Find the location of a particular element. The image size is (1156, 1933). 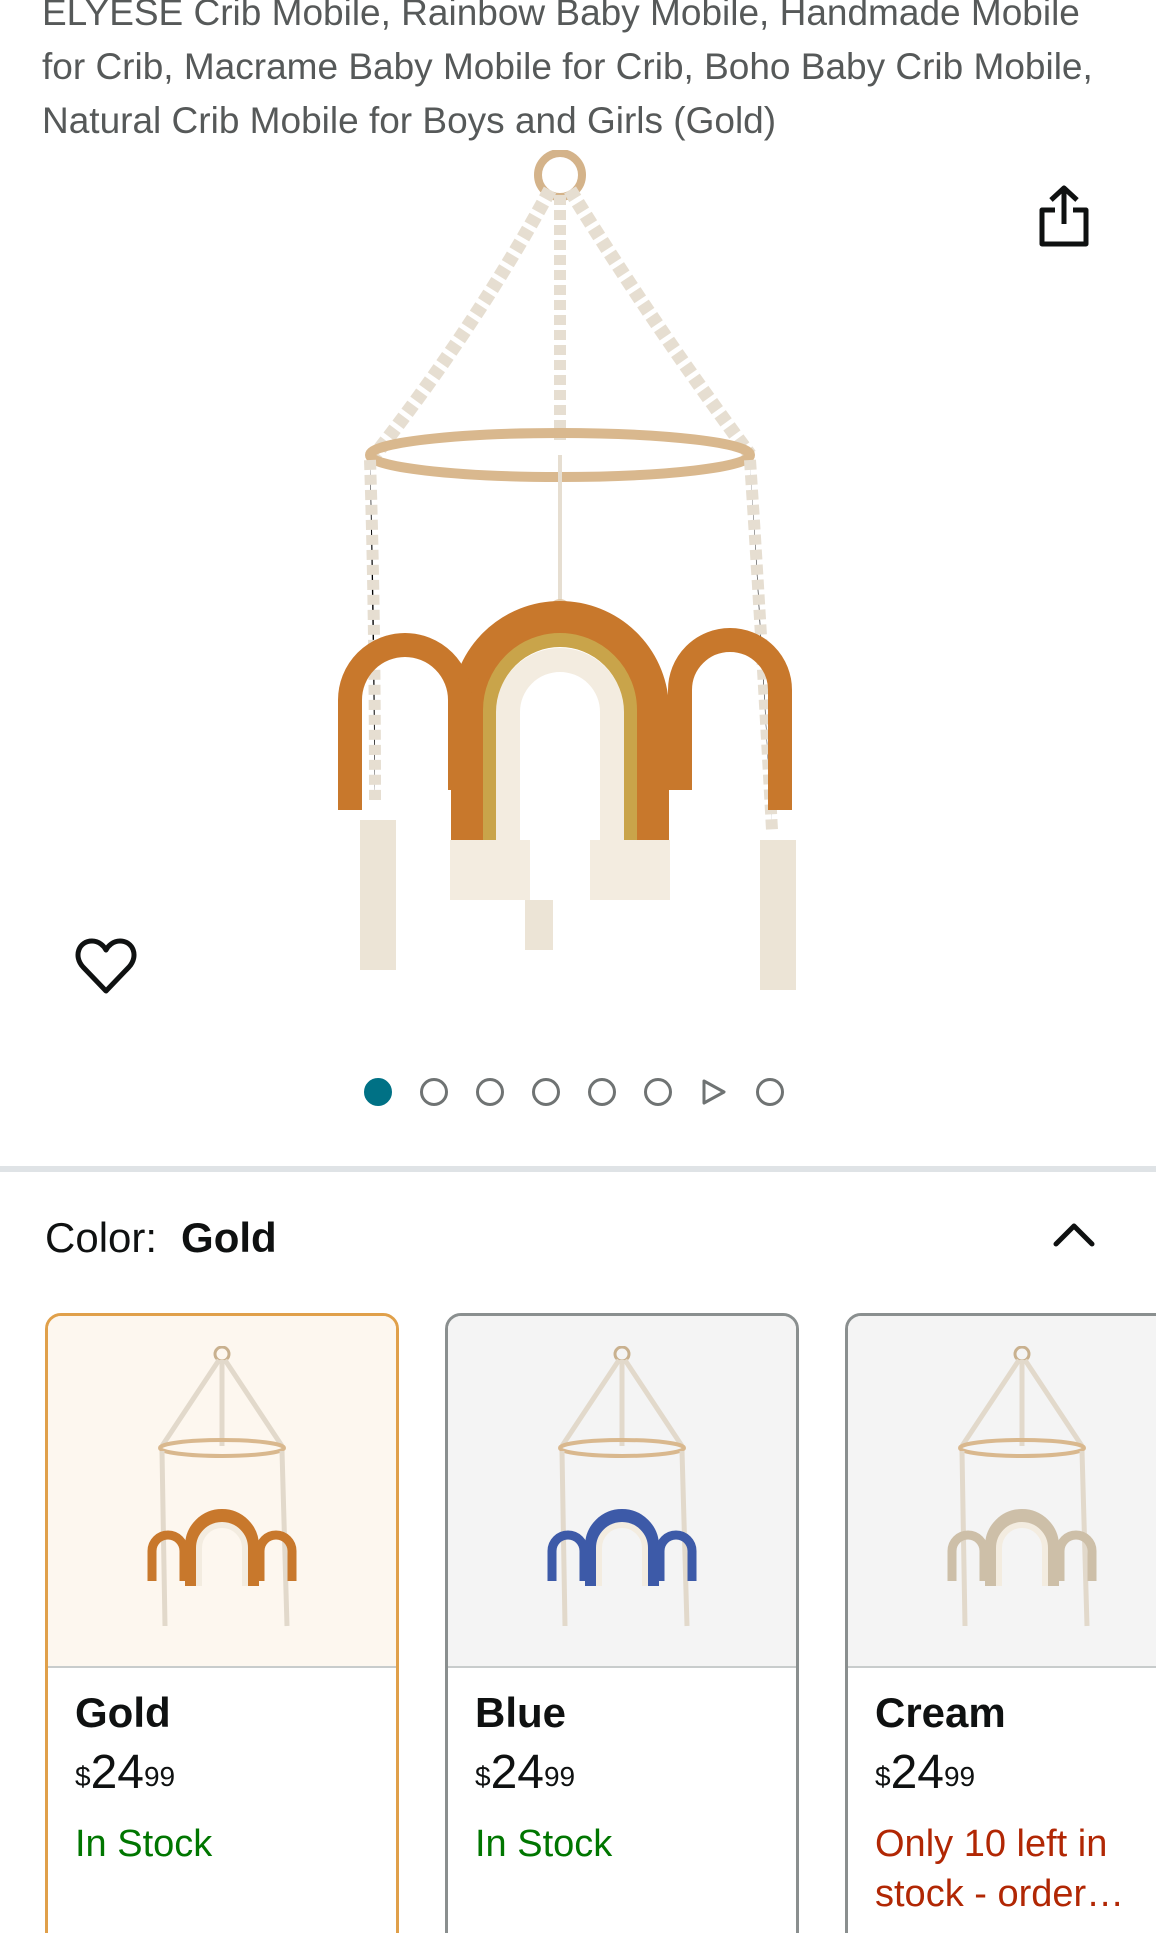

share-icon is located at coordinates (1064, 216).